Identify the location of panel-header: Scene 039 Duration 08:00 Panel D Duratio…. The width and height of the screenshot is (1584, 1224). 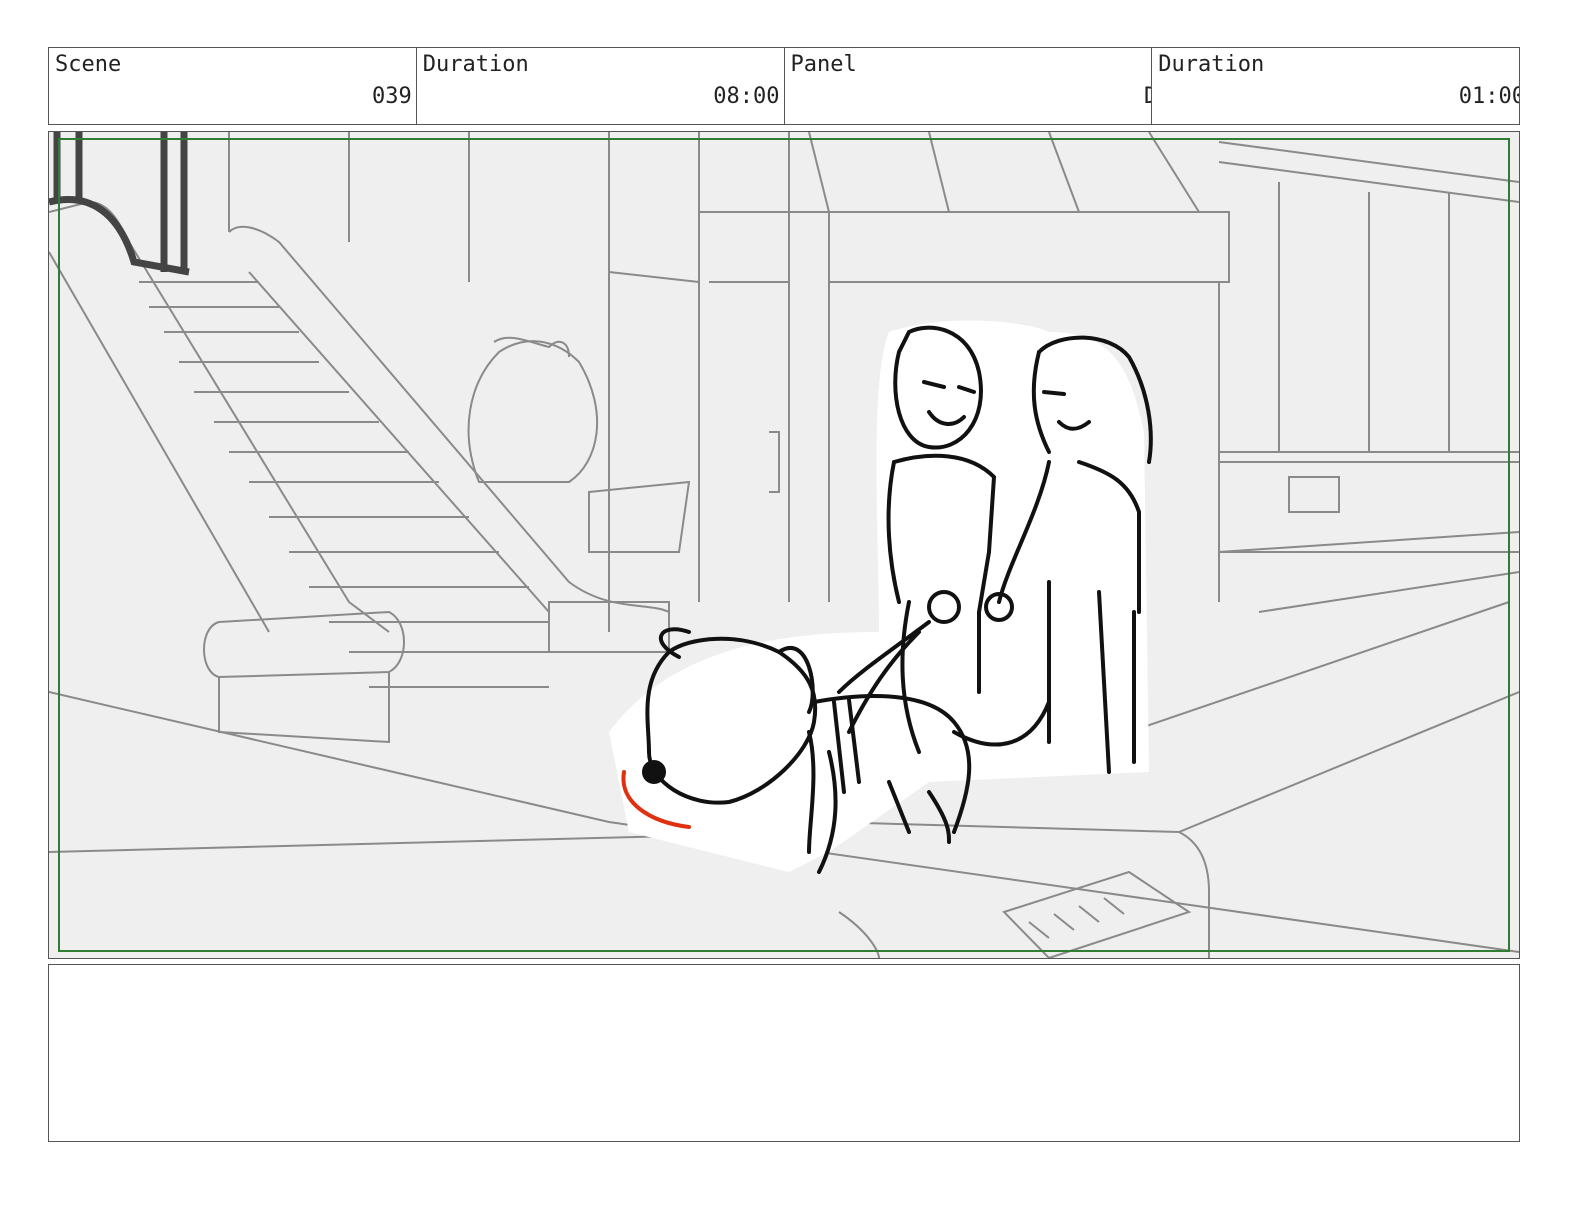
(784, 86).